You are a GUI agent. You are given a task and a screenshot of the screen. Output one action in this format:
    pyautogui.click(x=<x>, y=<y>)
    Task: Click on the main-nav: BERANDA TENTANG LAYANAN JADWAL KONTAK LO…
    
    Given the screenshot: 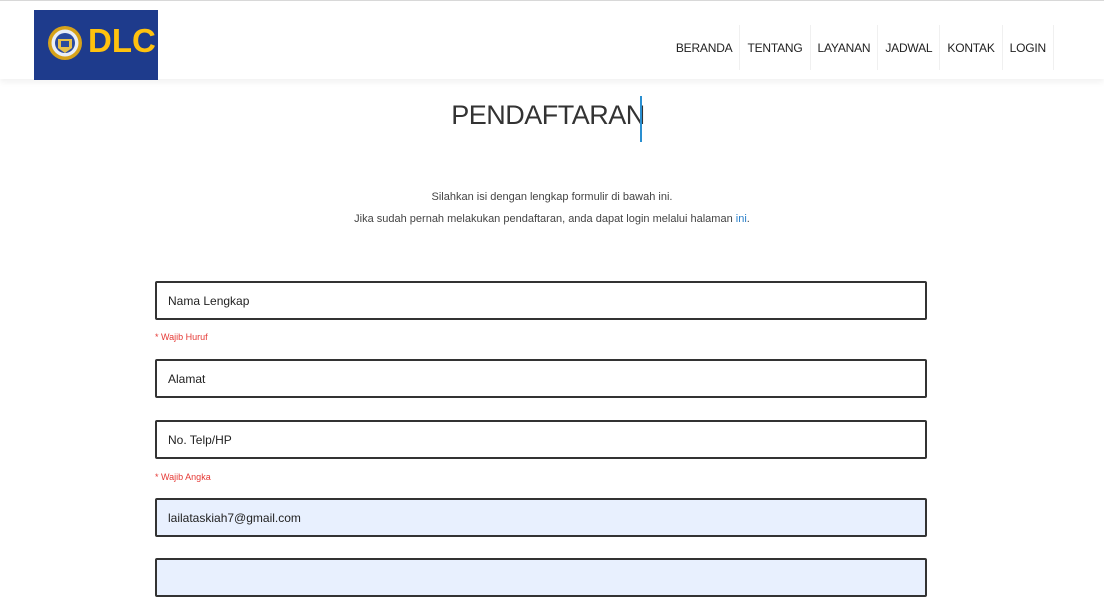 What is the action you would take?
    pyautogui.click(x=861, y=47)
    